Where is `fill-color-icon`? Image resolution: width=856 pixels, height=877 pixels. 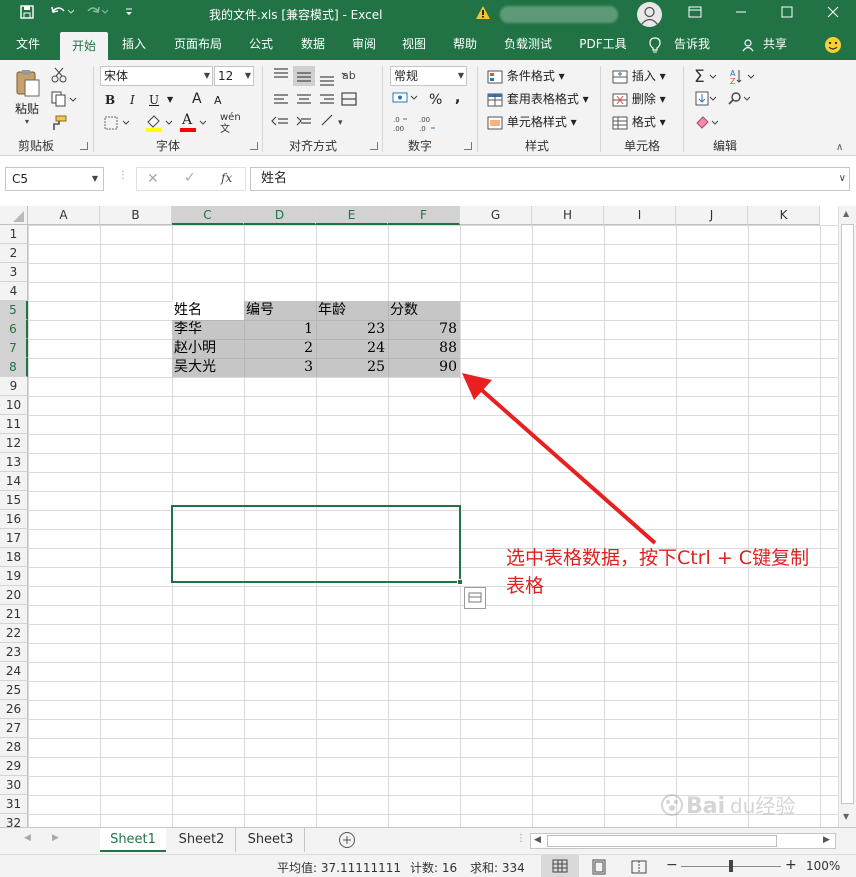
fill-color-icon is located at coordinates (159, 123).